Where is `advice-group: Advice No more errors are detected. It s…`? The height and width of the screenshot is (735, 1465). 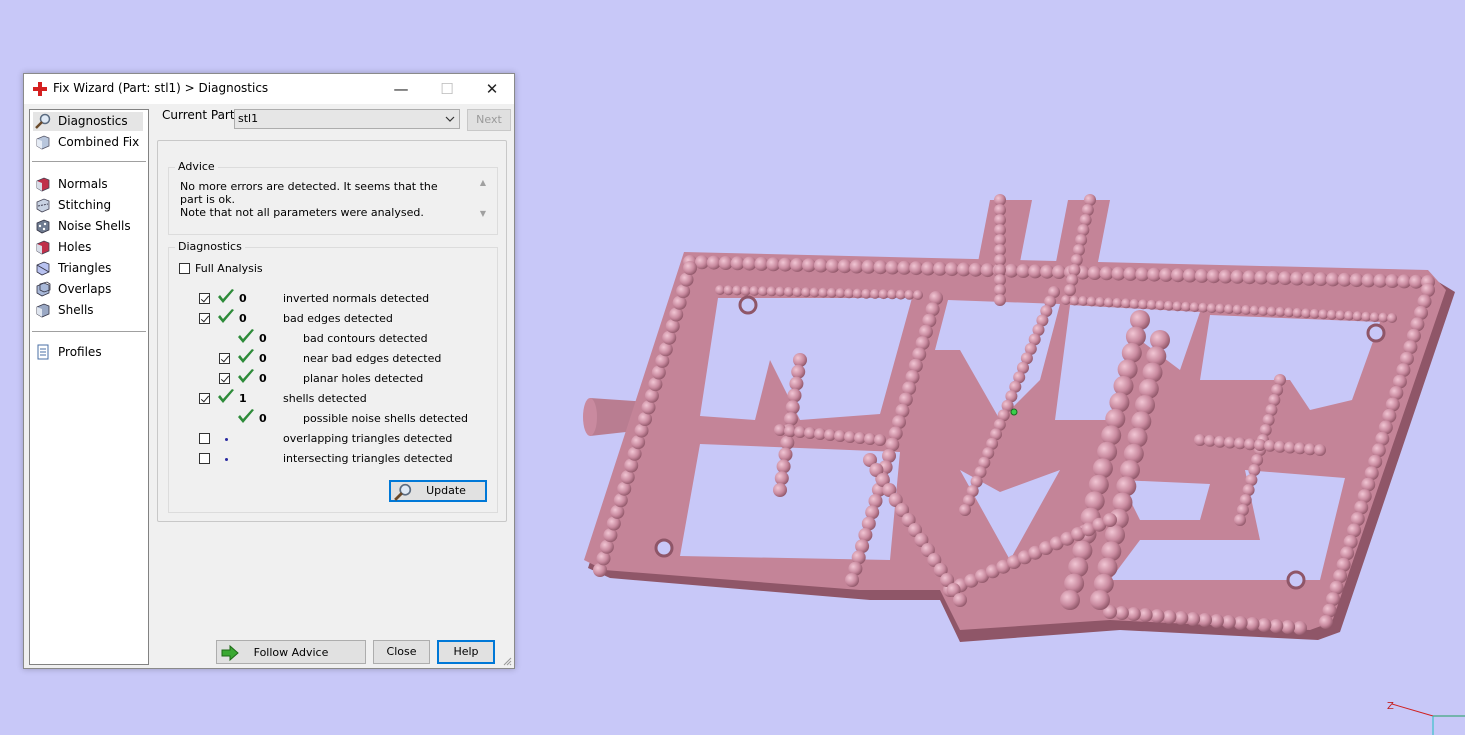 advice-group: Advice No more errors are detected. It s… is located at coordinates (333, 197).